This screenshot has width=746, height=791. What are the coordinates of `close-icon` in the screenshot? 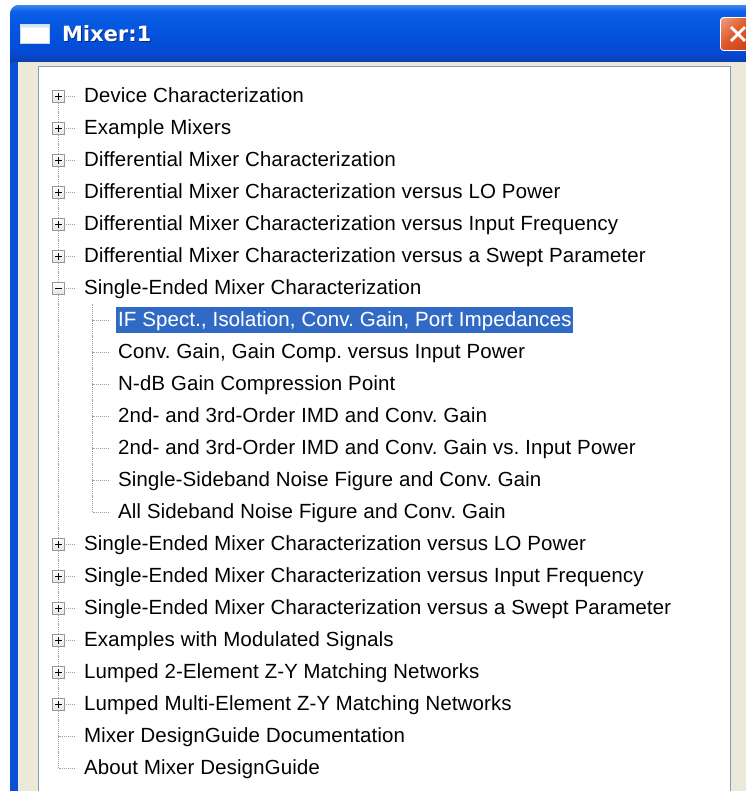 It's located at (737, 34).